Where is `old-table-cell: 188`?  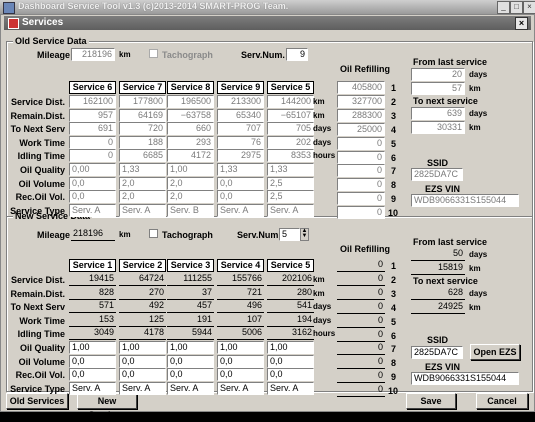
old-table-cell: 188 is located at coordinates (142, 142).